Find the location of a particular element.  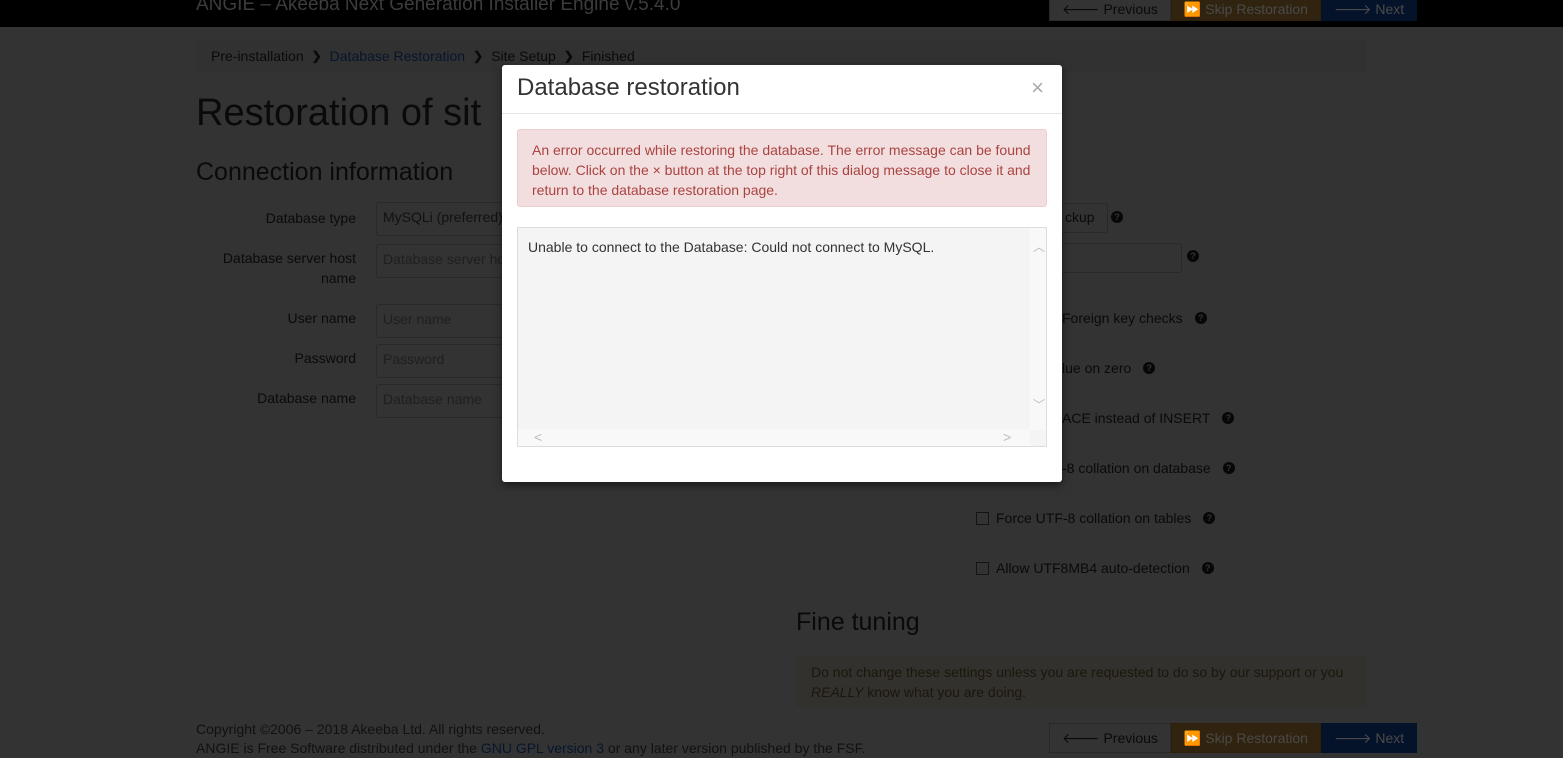

previous-button: 🡐 Previous is located at coordinates (1110, 10).